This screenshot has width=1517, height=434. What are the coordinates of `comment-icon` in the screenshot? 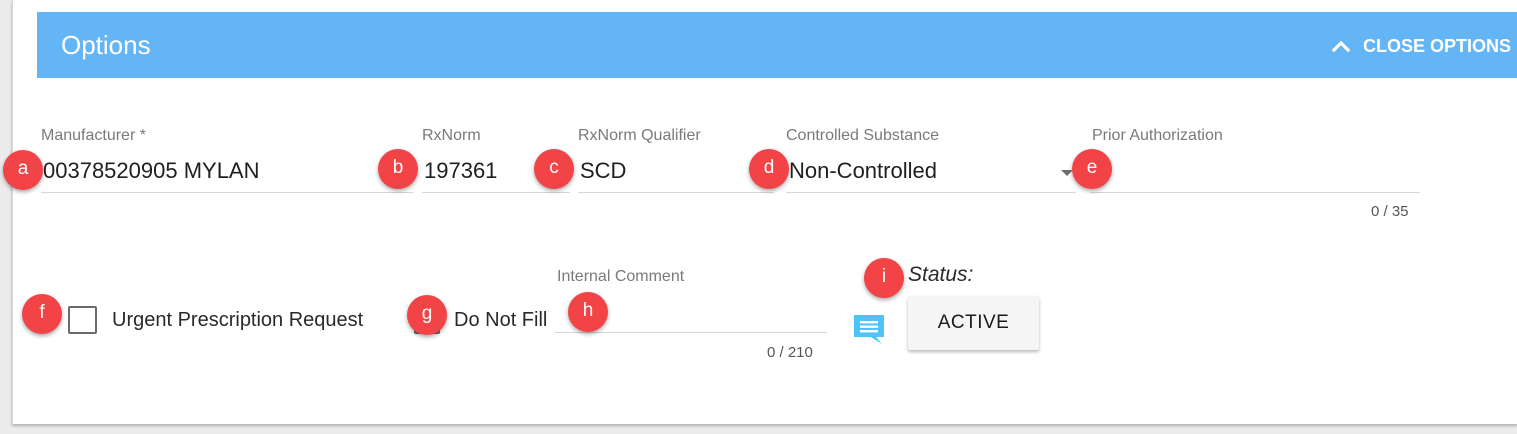 It's located at (869, 331).